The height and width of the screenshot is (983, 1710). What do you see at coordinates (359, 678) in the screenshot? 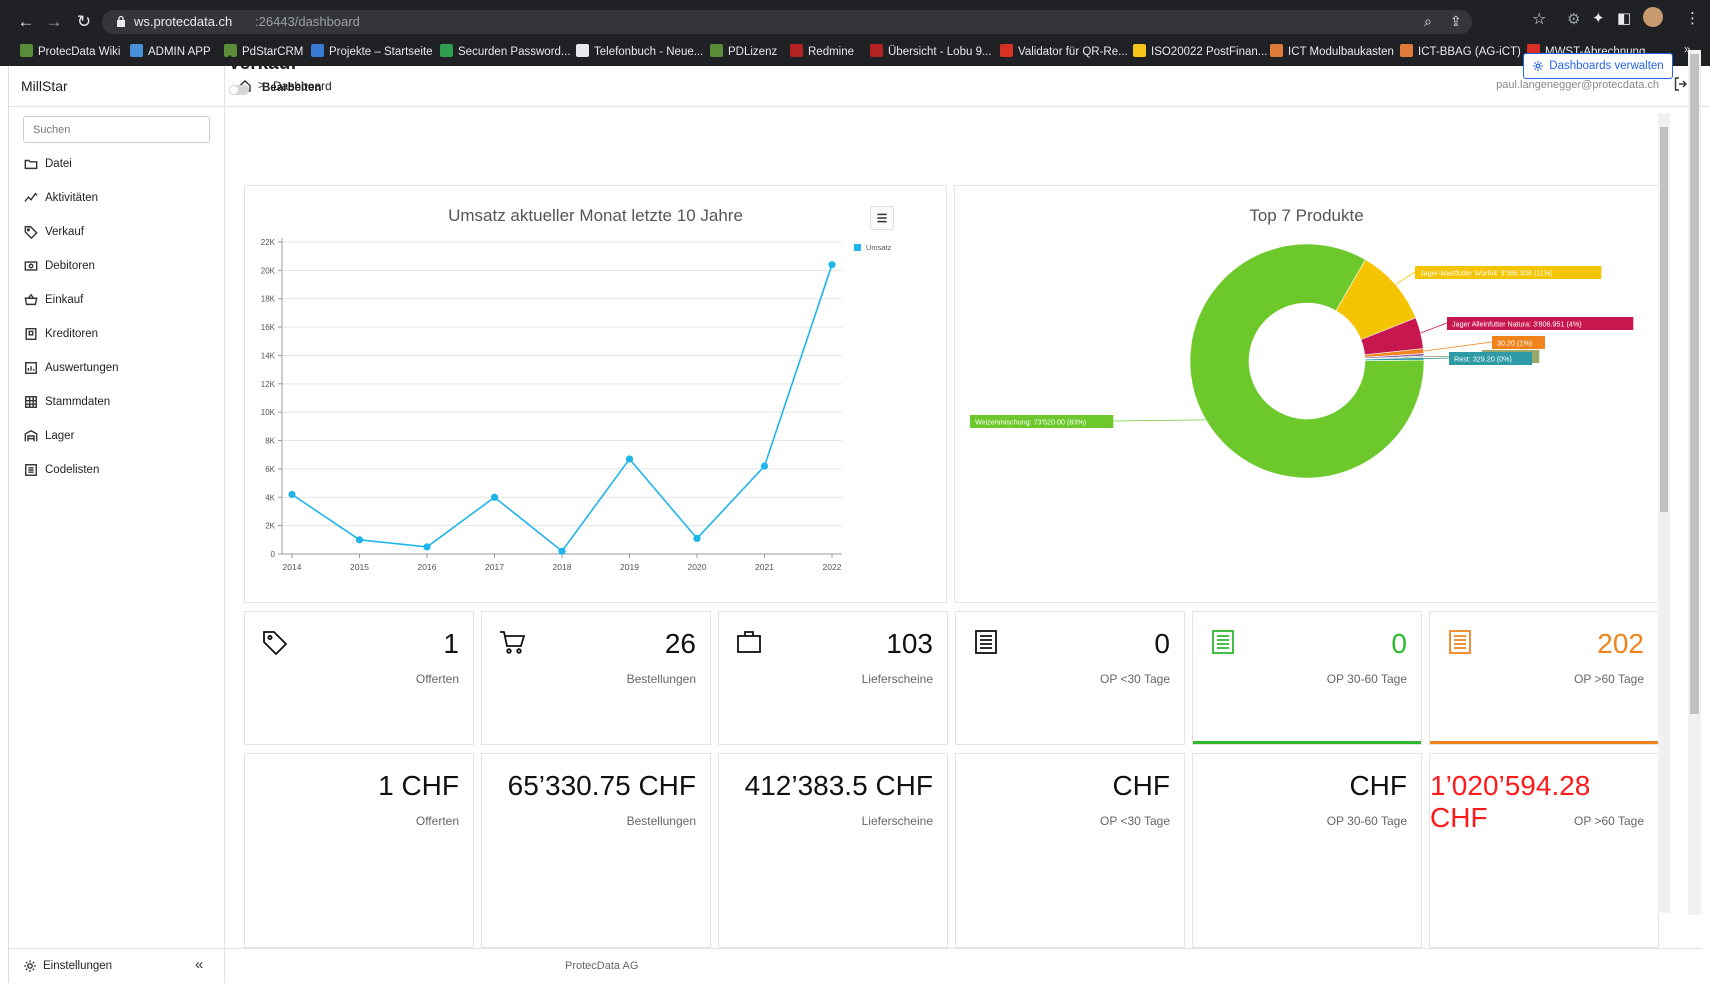
I see `stat-card: 1 Offerten` at bounding box center [359, 678].